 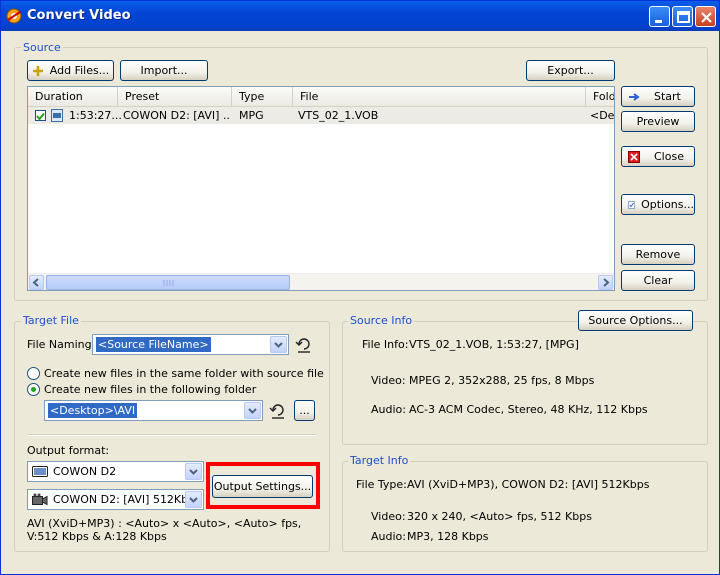 I want to click on close-label: Close, so click(x=669, y=156).